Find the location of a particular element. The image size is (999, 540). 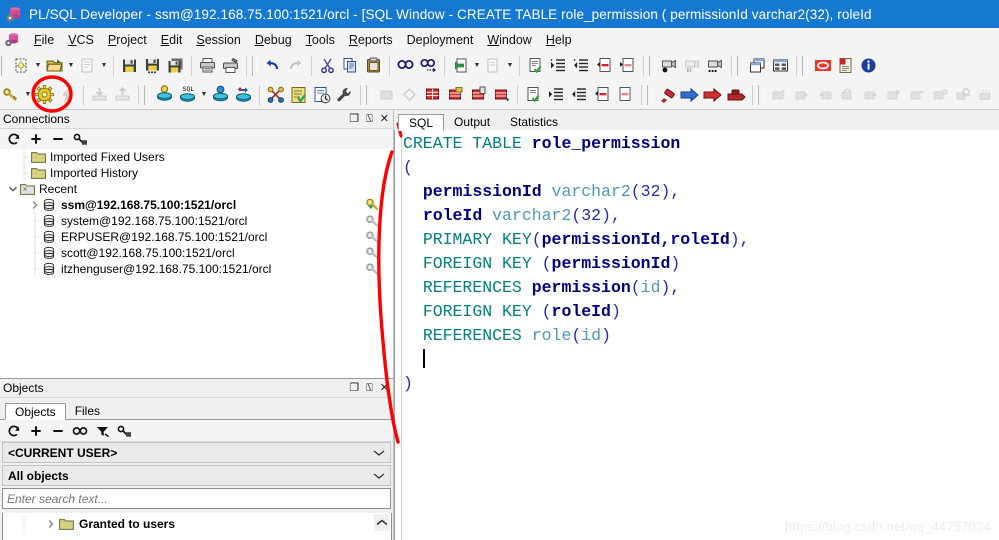

filter-icon is located at coordinates (102, 431).